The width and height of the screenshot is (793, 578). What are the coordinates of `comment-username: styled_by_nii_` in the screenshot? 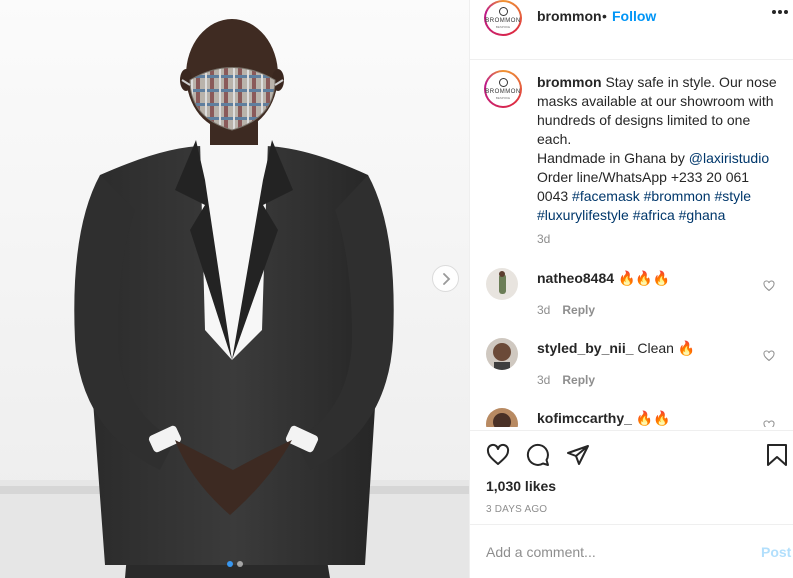 It's located at (585, 348).